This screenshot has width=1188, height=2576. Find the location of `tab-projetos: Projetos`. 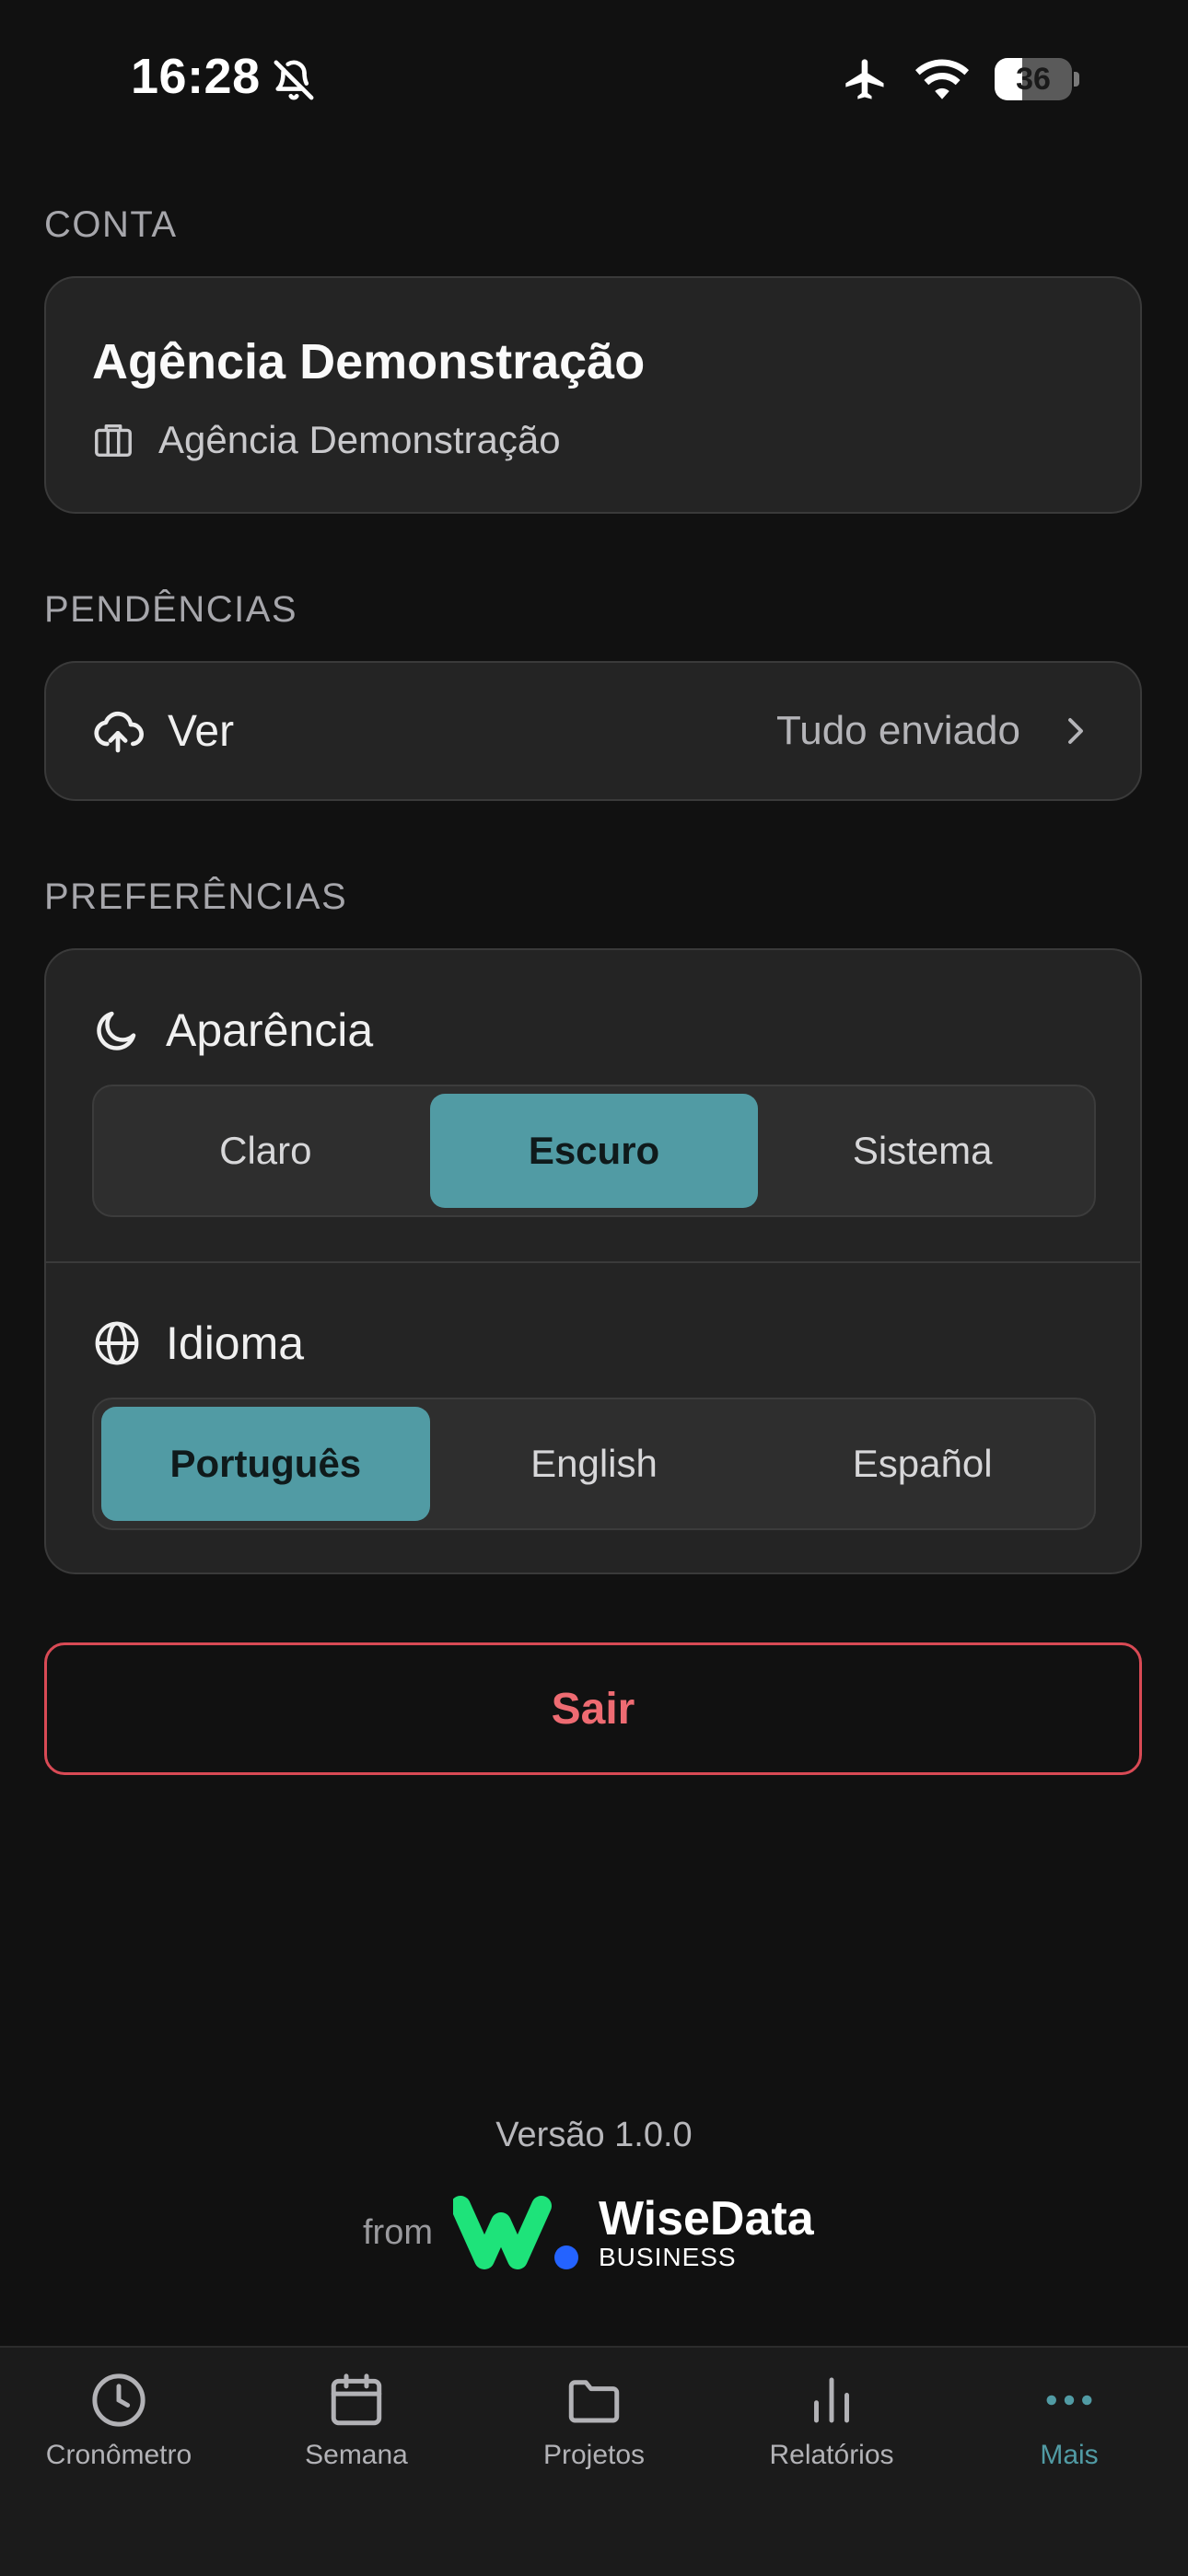

tab-projetos: Projetos is located at coordinates (594, 2420).